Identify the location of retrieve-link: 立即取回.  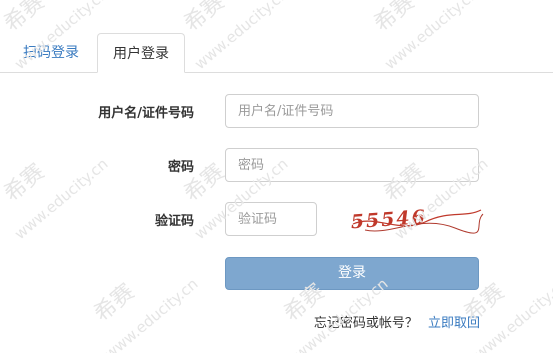
(454, 323).